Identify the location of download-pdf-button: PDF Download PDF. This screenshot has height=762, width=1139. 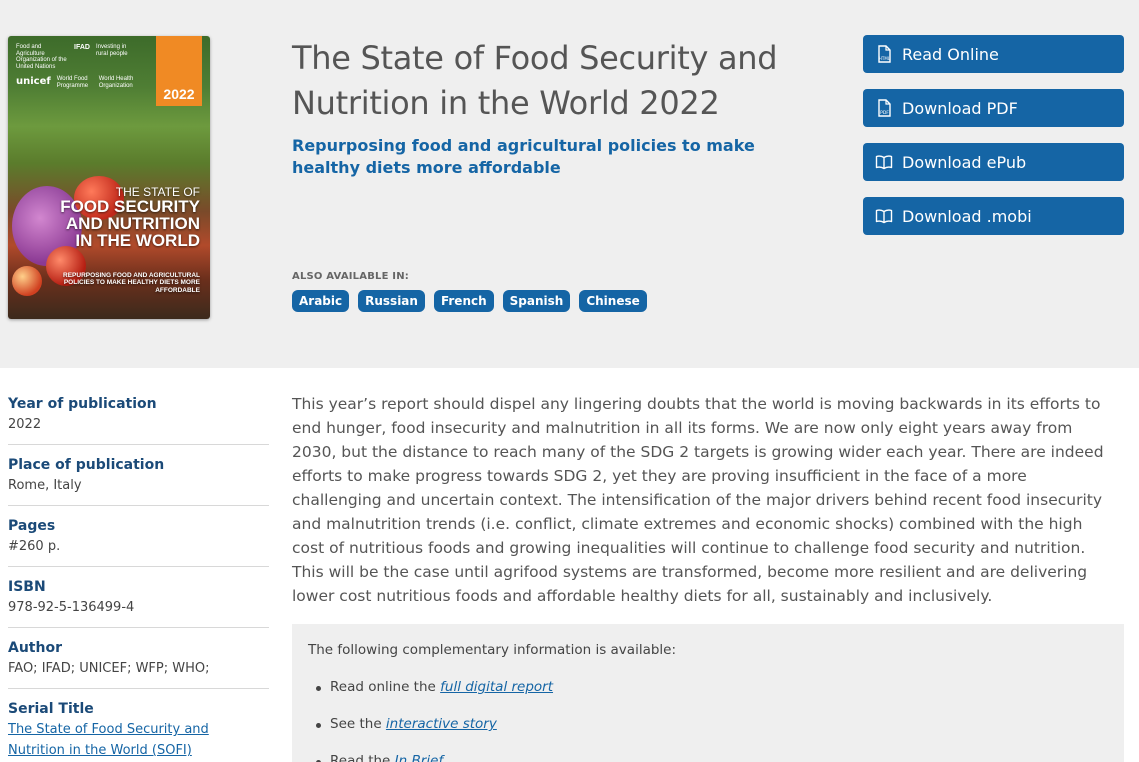
(993, 108).